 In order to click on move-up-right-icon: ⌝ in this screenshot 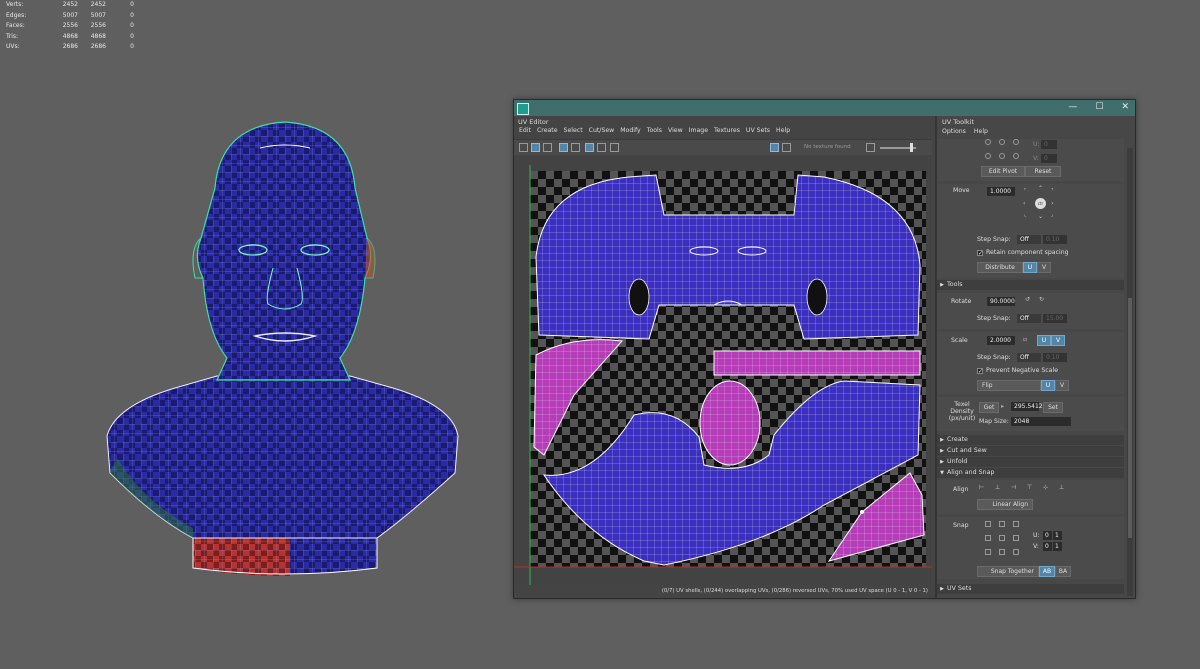, I will do `click(1052, 191)`.